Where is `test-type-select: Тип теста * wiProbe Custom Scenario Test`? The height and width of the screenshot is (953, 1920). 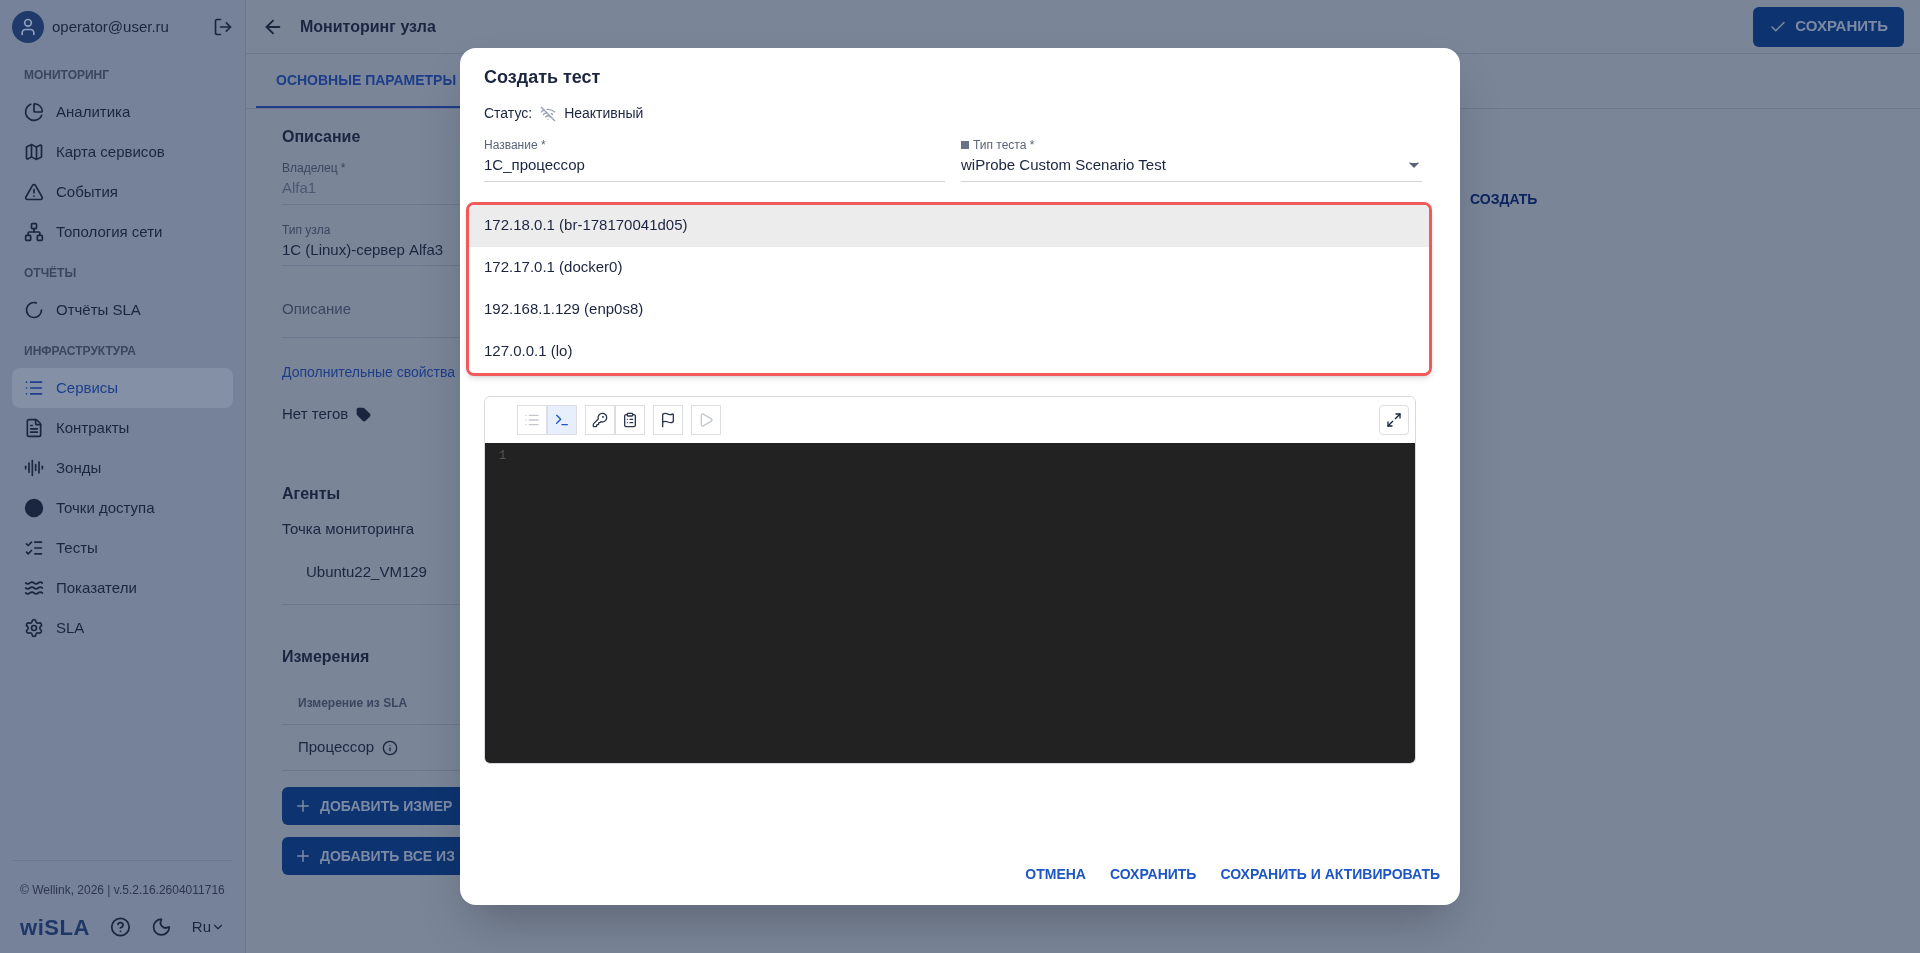 test-type-select: Тип теста * wiProbe Custom Scenario Test is located at coordinates (1191, 159).